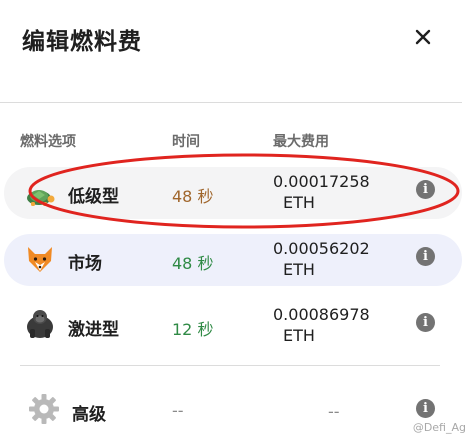  Describe the element at coordinates (40, 259) in the screenshot. I see `fox-icon` at that location.